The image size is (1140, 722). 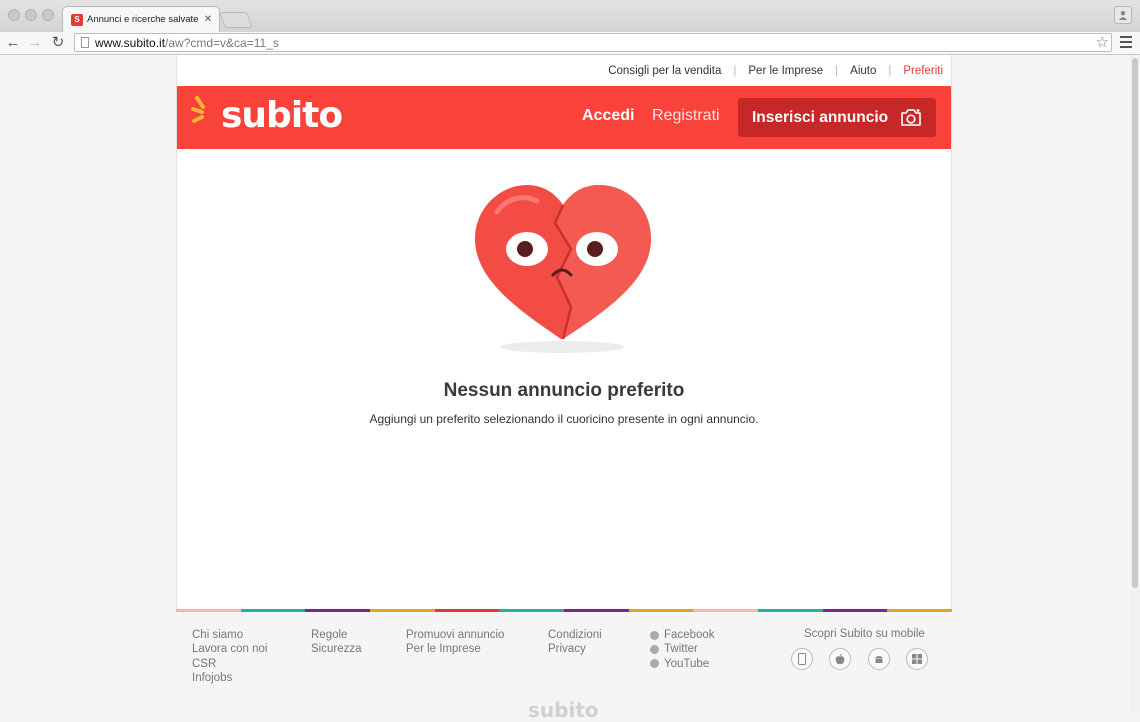 I want to click on forward-arrow-icon: →, so click(x=35, y=43).